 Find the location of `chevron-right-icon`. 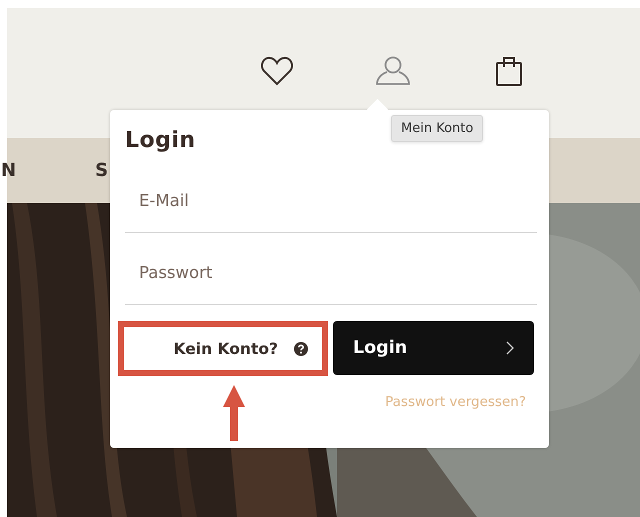

chevron-right-icon is located at coordinates (510, 348).